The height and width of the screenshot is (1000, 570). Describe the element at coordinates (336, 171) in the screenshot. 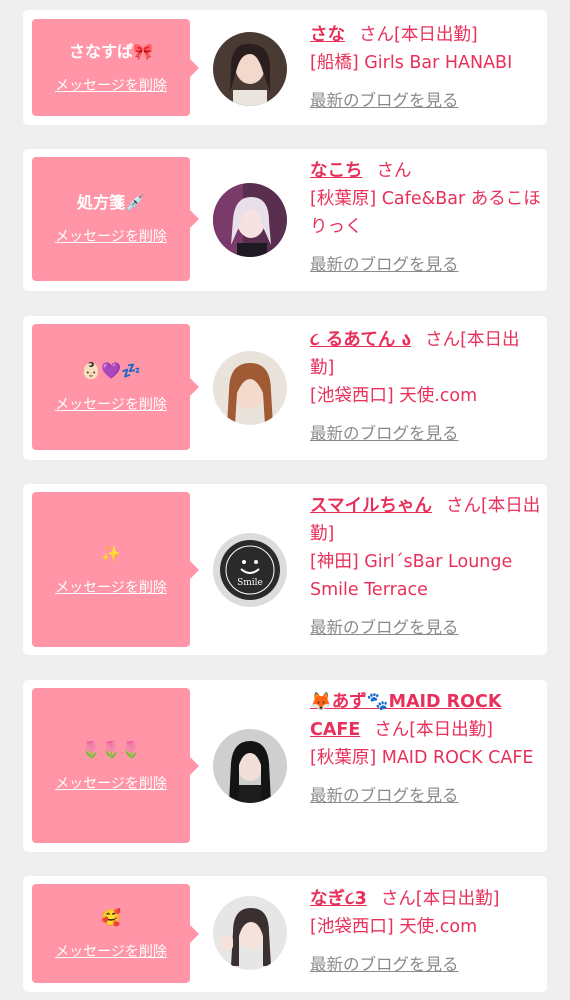

I see `user-name-link: なこち` at that location.